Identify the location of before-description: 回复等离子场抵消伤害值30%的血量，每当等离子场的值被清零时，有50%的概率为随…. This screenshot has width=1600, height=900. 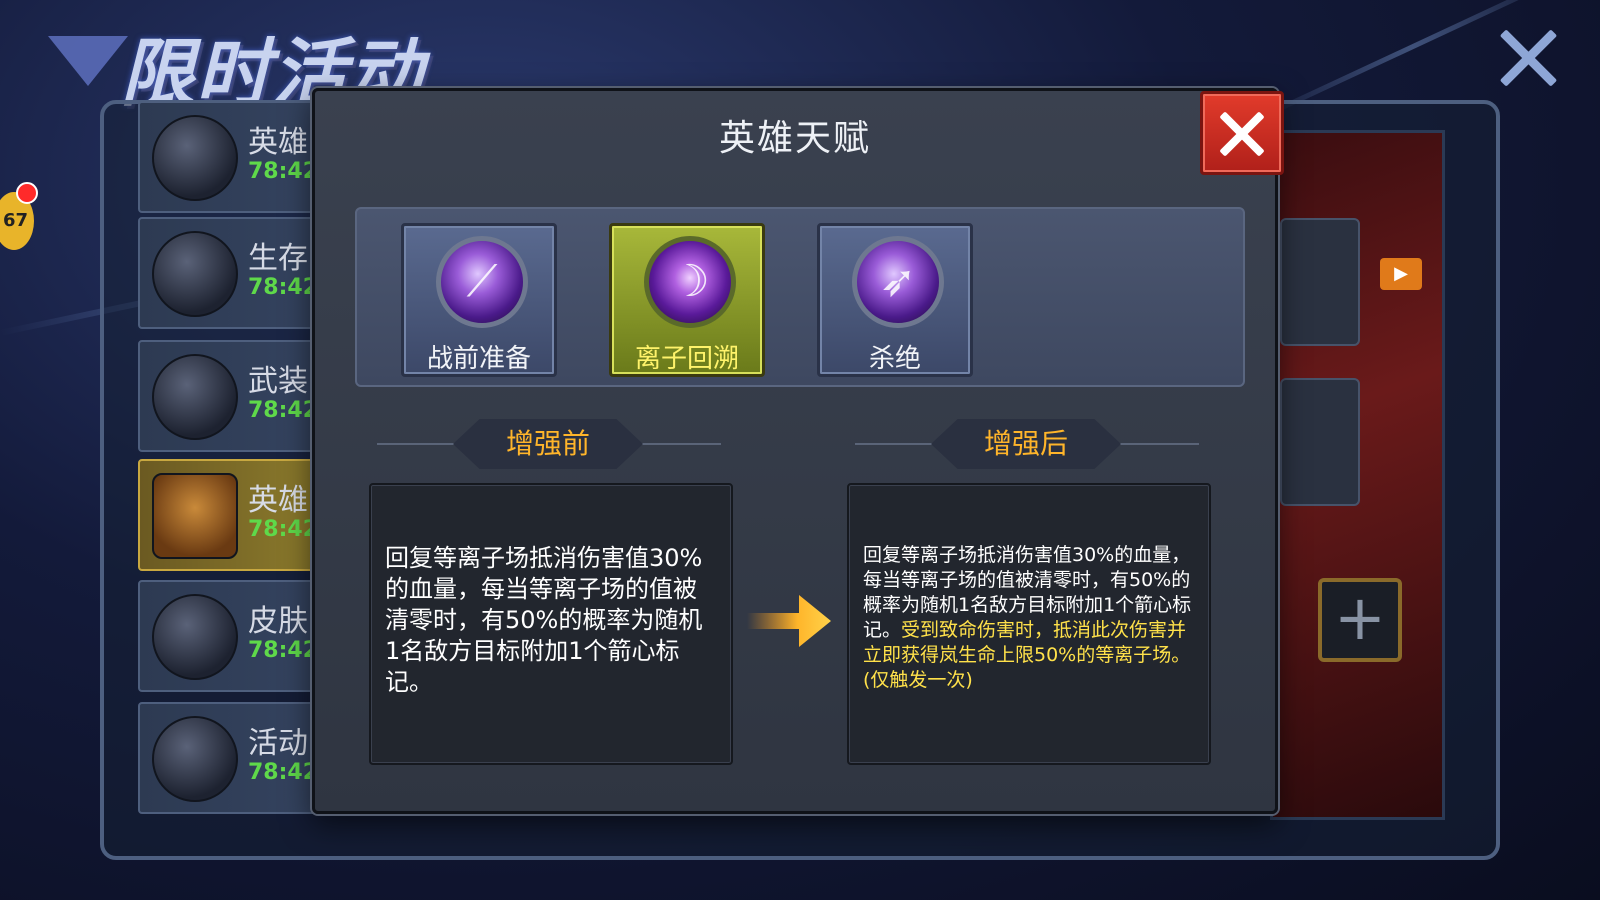
(544, 620).